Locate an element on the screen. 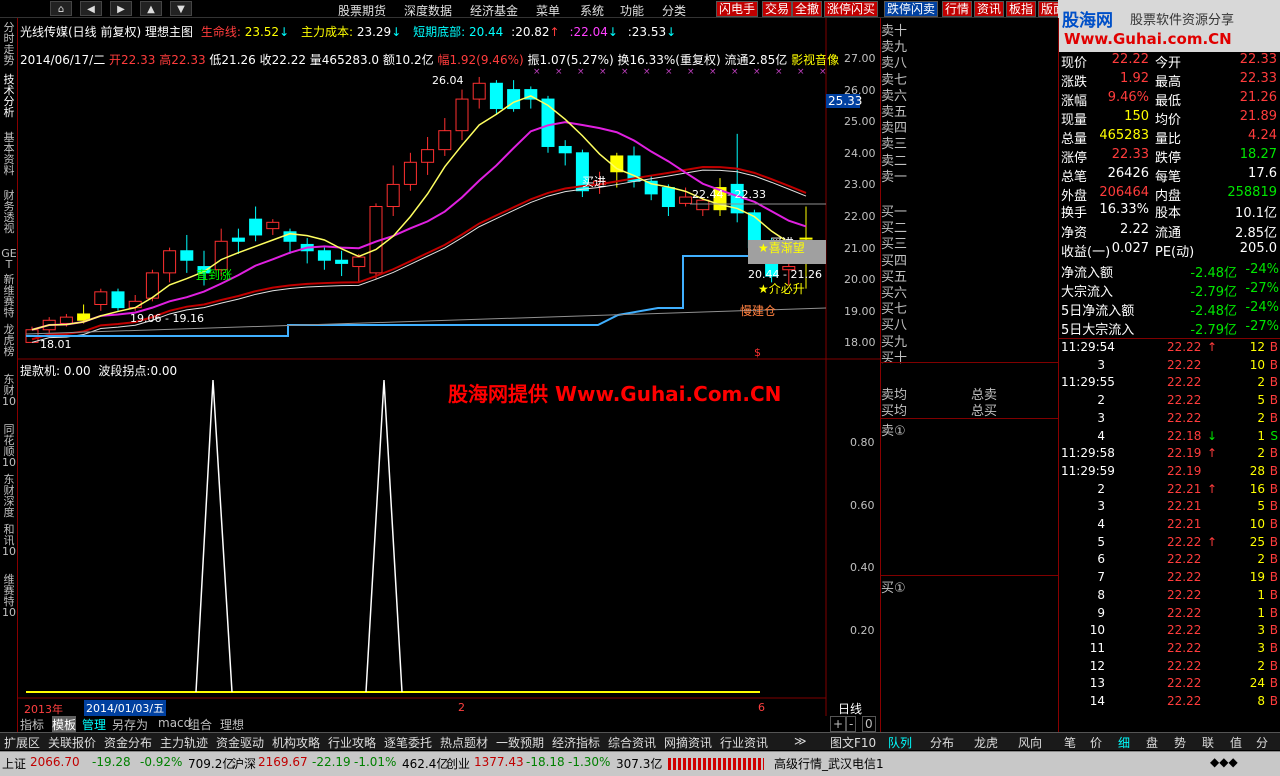  bottom-right-4: 风向 is located at coordinates (1030, 742).